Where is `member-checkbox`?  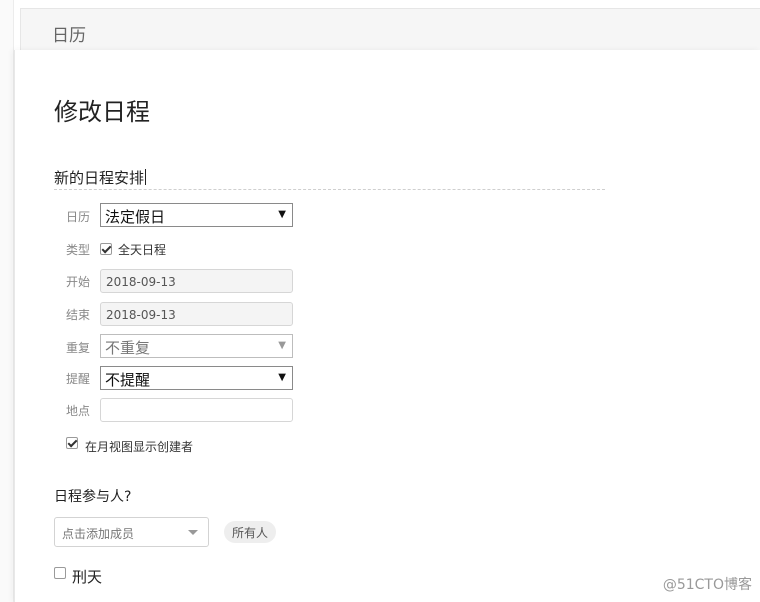
member-checkbox is located at coordinates (60, 573).